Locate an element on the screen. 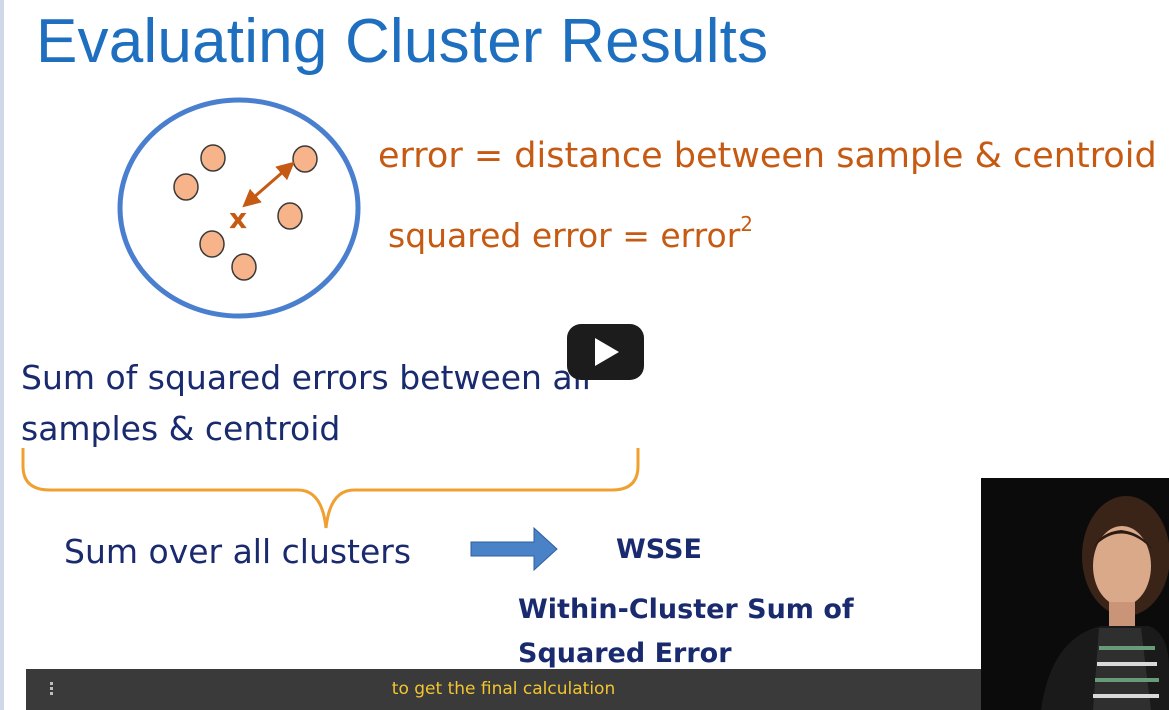 Image resolution: width=1169 pixels, height=710 pixels. presenter-video is located at coordinates (1075, 594).